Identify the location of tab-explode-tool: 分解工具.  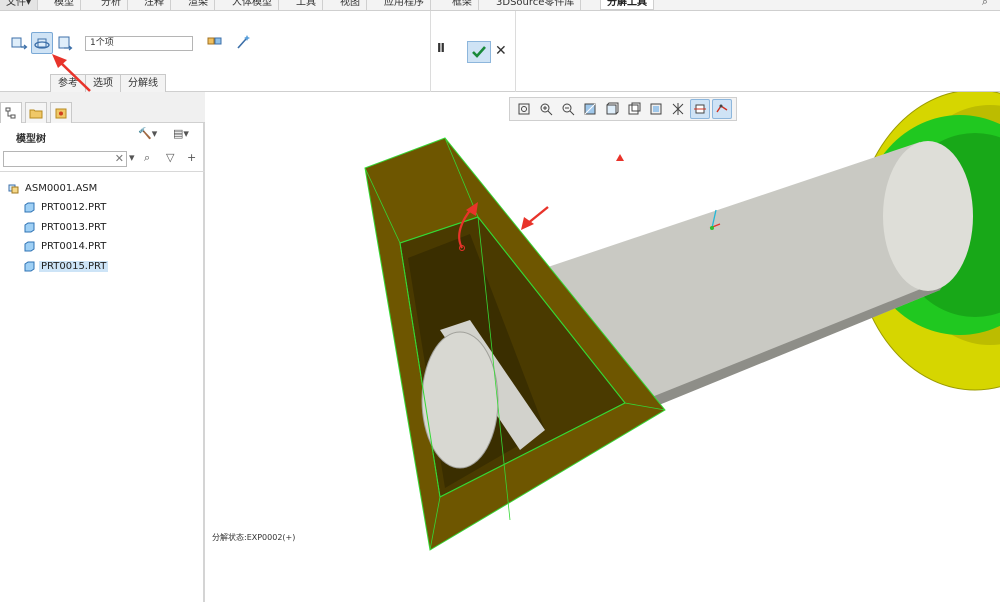
(627, 5).